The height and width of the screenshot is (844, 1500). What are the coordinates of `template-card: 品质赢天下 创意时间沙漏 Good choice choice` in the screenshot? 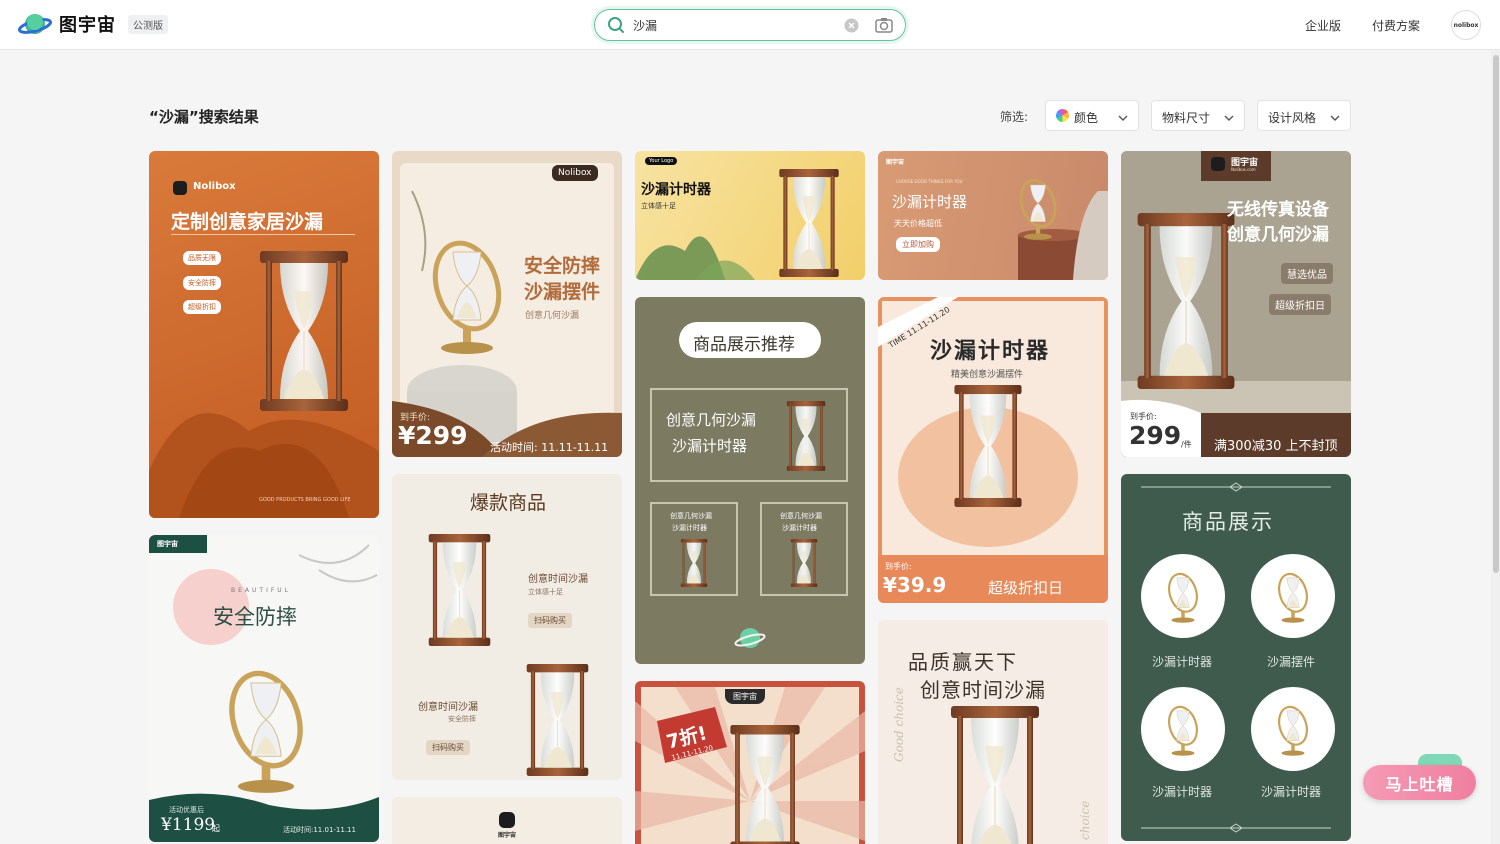 It's located at (993, 732).